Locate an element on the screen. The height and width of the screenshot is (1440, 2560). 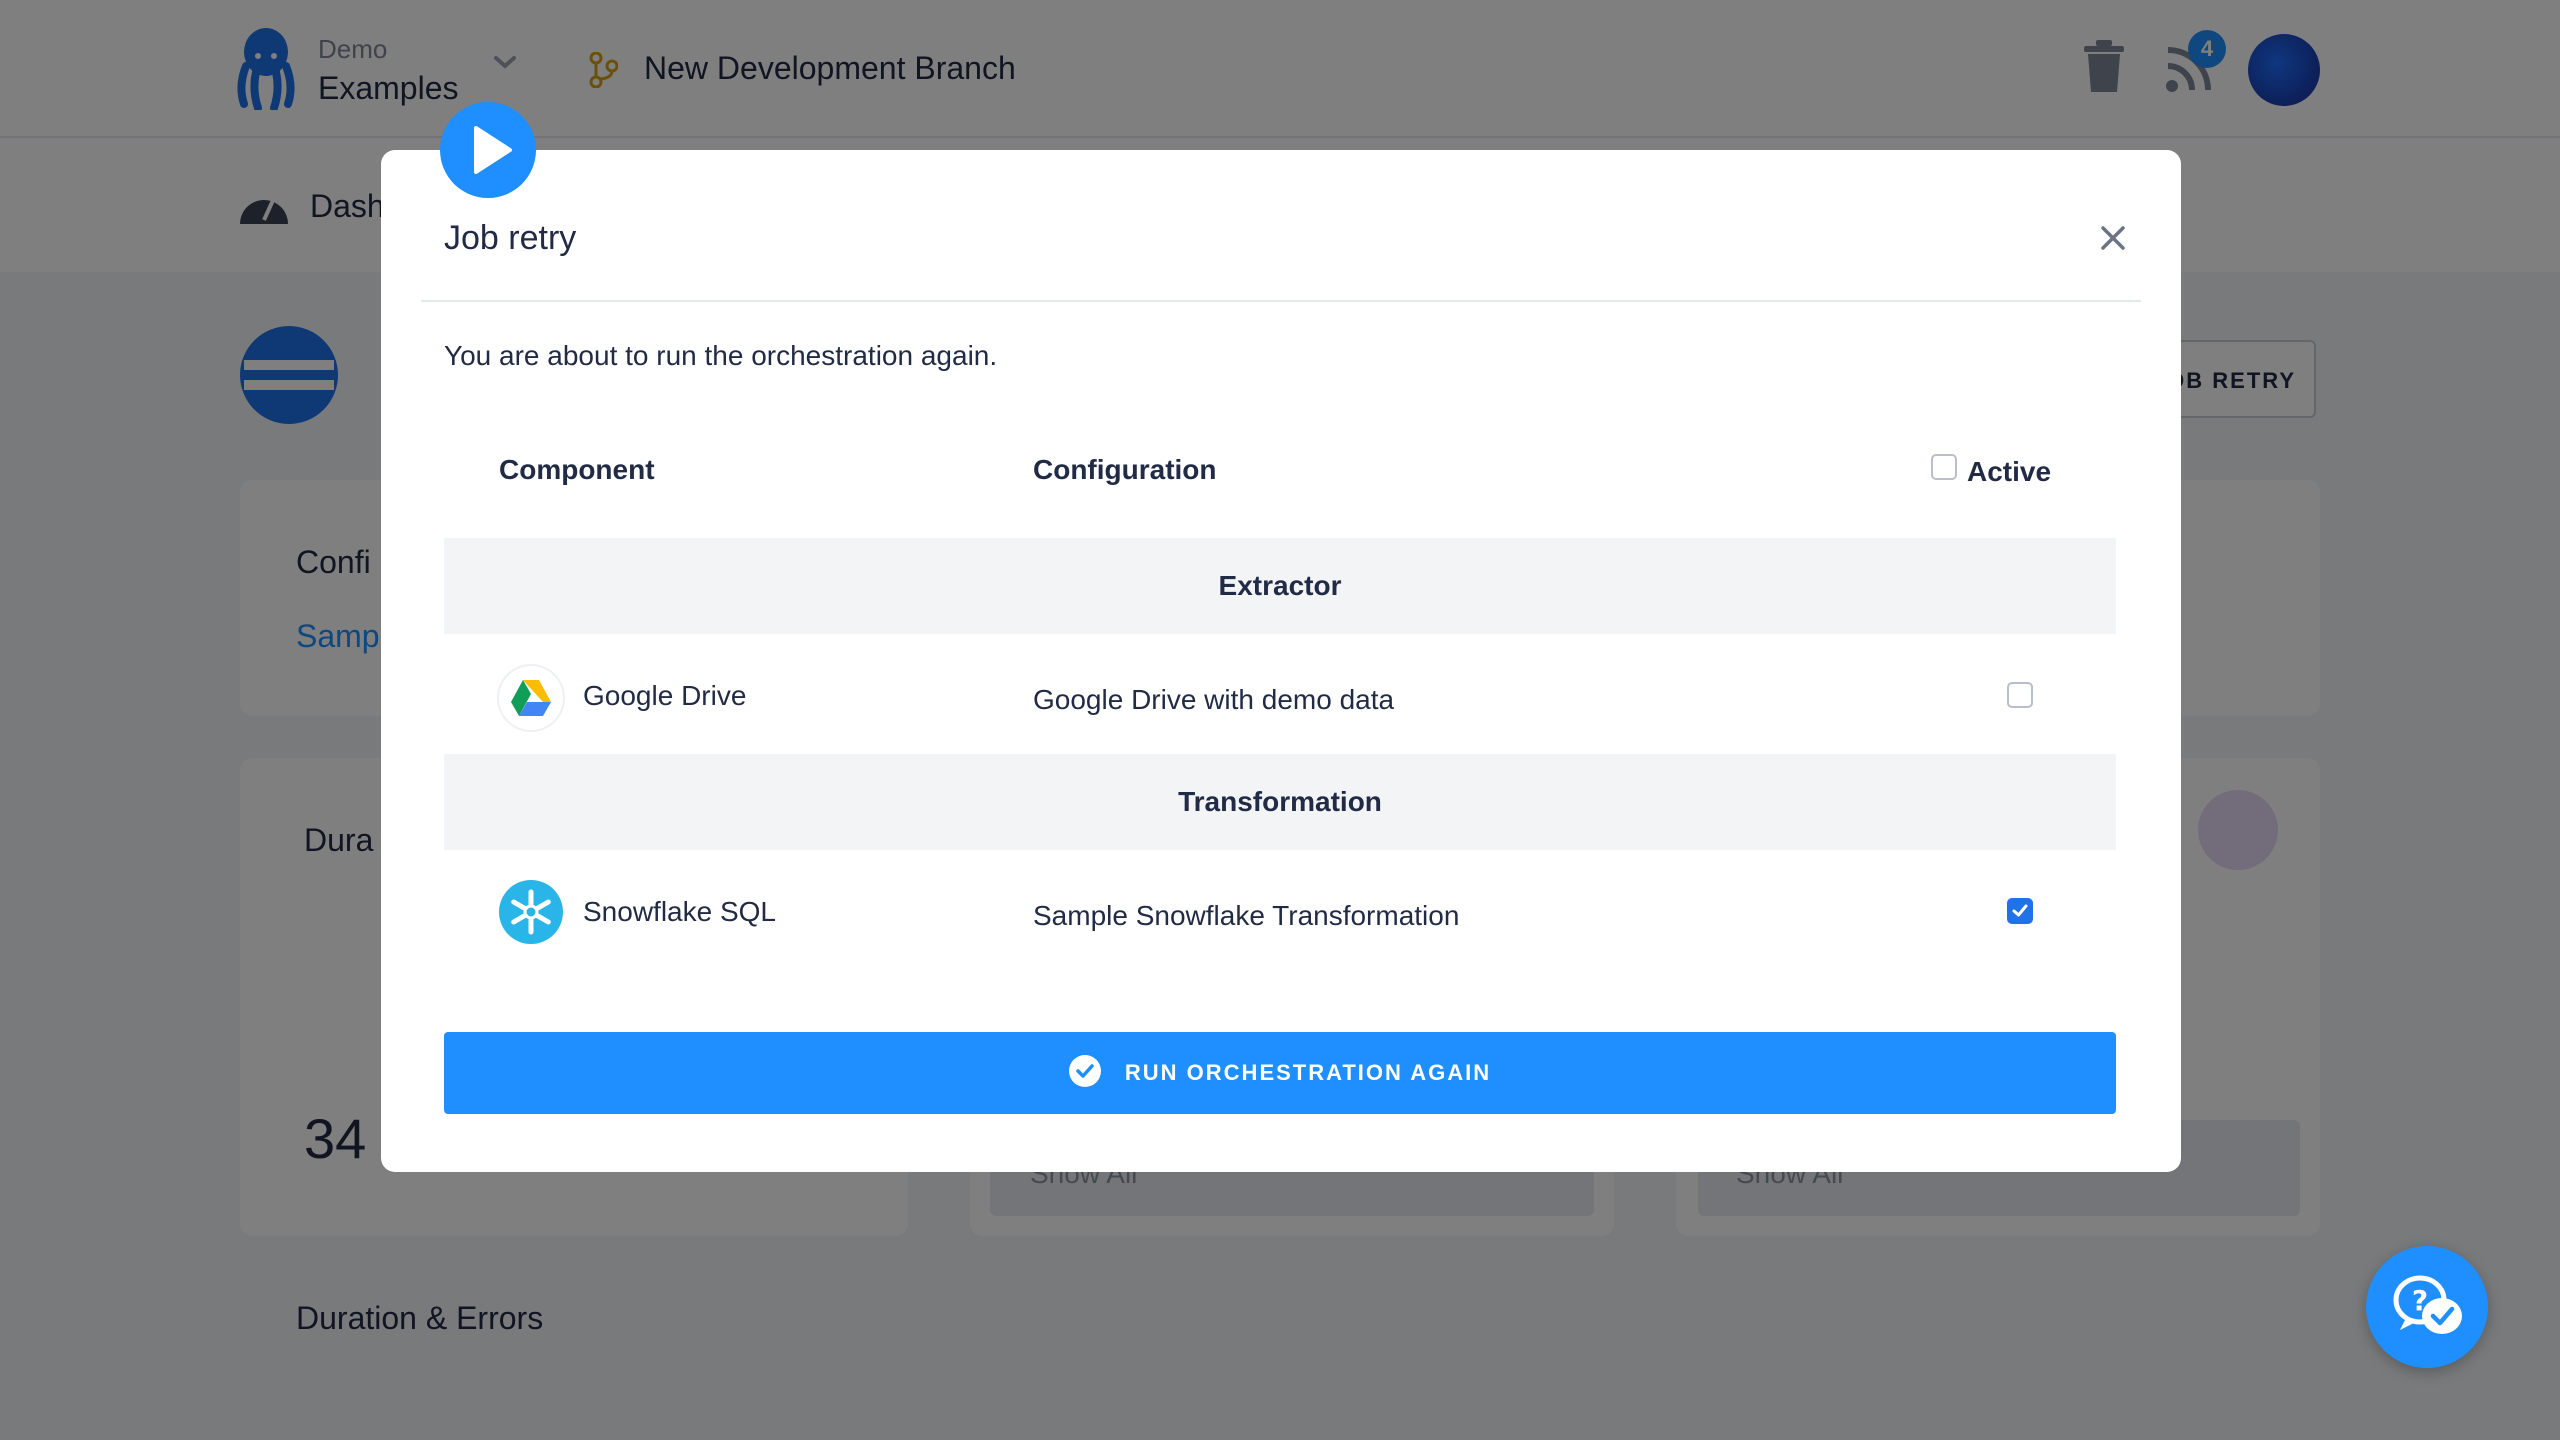
run-orchestration-again-button: RUN ORCHESTRATION AGAIN is located at coordinates (1280, 1073).